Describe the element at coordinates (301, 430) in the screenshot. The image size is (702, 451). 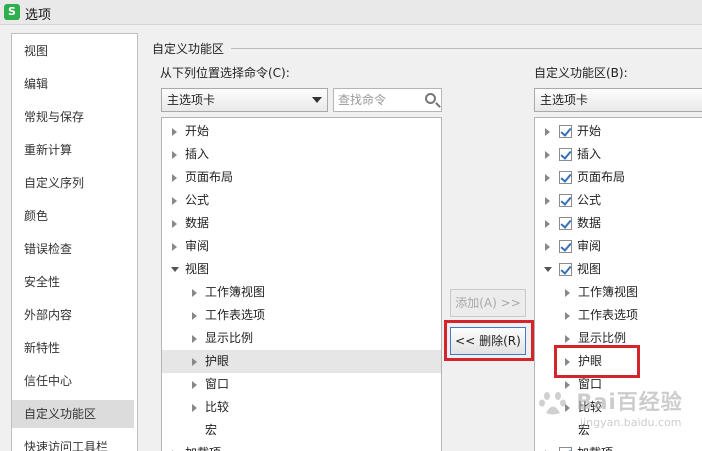
I see `tree-item: 宏` at that location.